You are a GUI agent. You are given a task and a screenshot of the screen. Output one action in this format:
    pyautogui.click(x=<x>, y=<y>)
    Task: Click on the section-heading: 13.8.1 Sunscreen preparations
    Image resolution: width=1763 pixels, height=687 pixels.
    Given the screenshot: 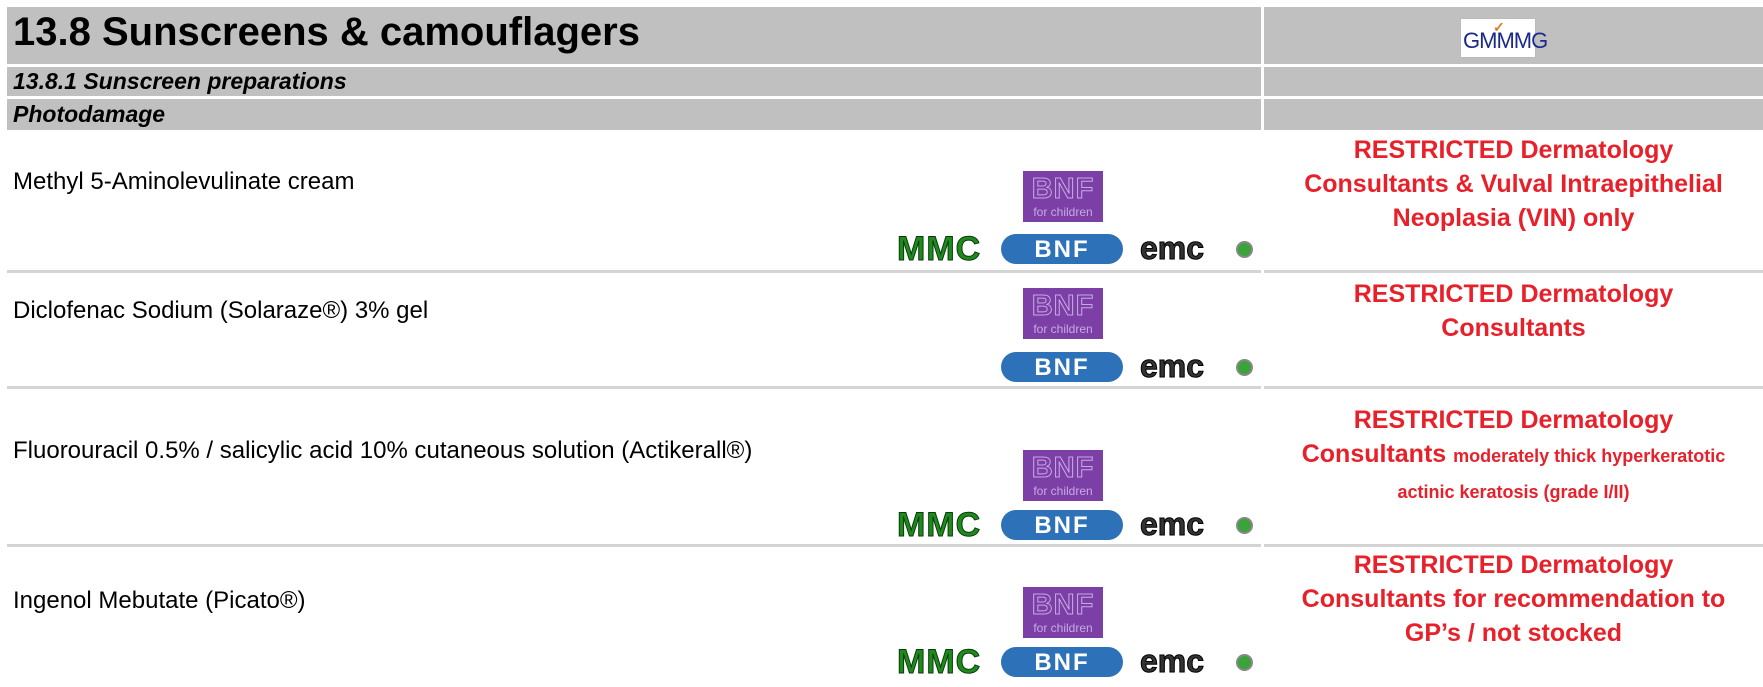 What is the action you would take?
    pyautogui.click(x=180, y=81)
    